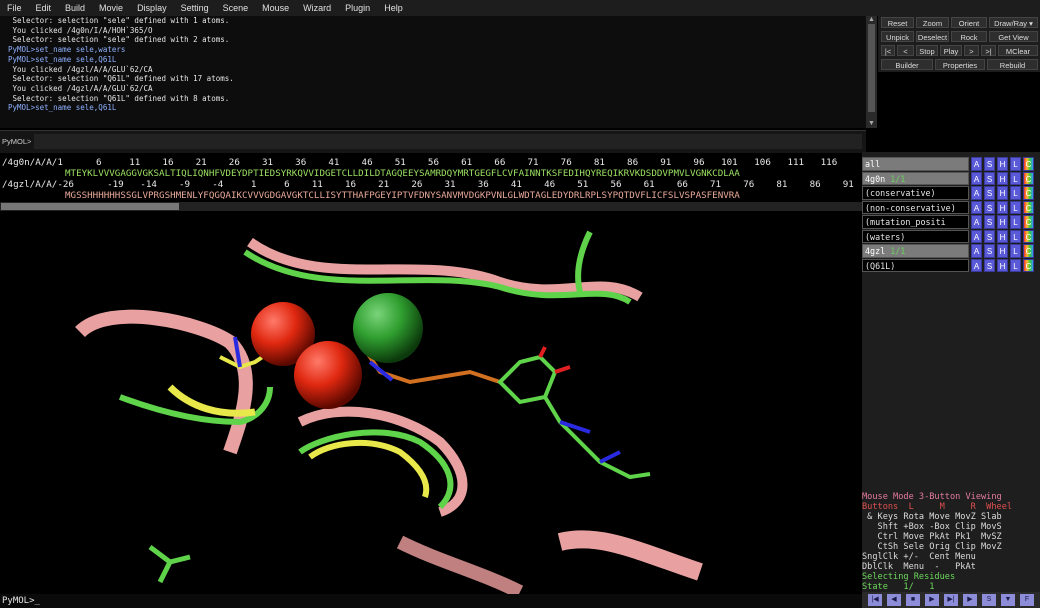 The height and width of the screenshot is (608, 1040). Describe the element at coordinates (951, 600) in the screenshot. I see `end-icon: ▶|` at that location.